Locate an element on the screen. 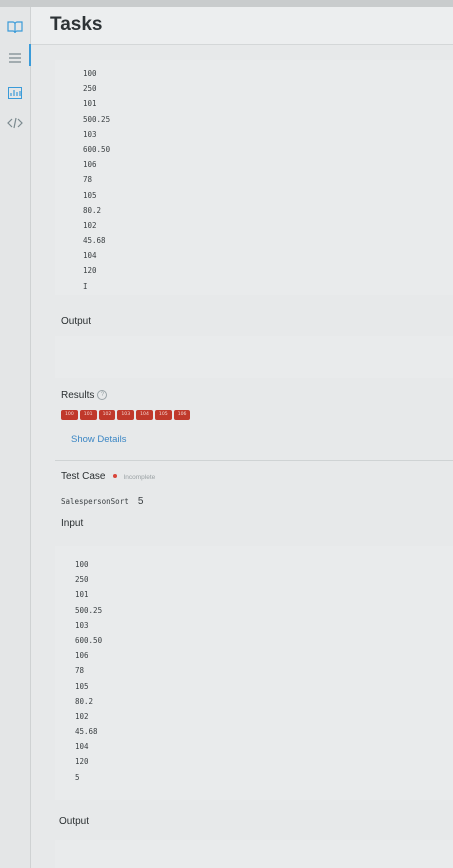 The width and height of the screenshot is (453, 868). input-line: 5 is located at coordinates (77, 777).